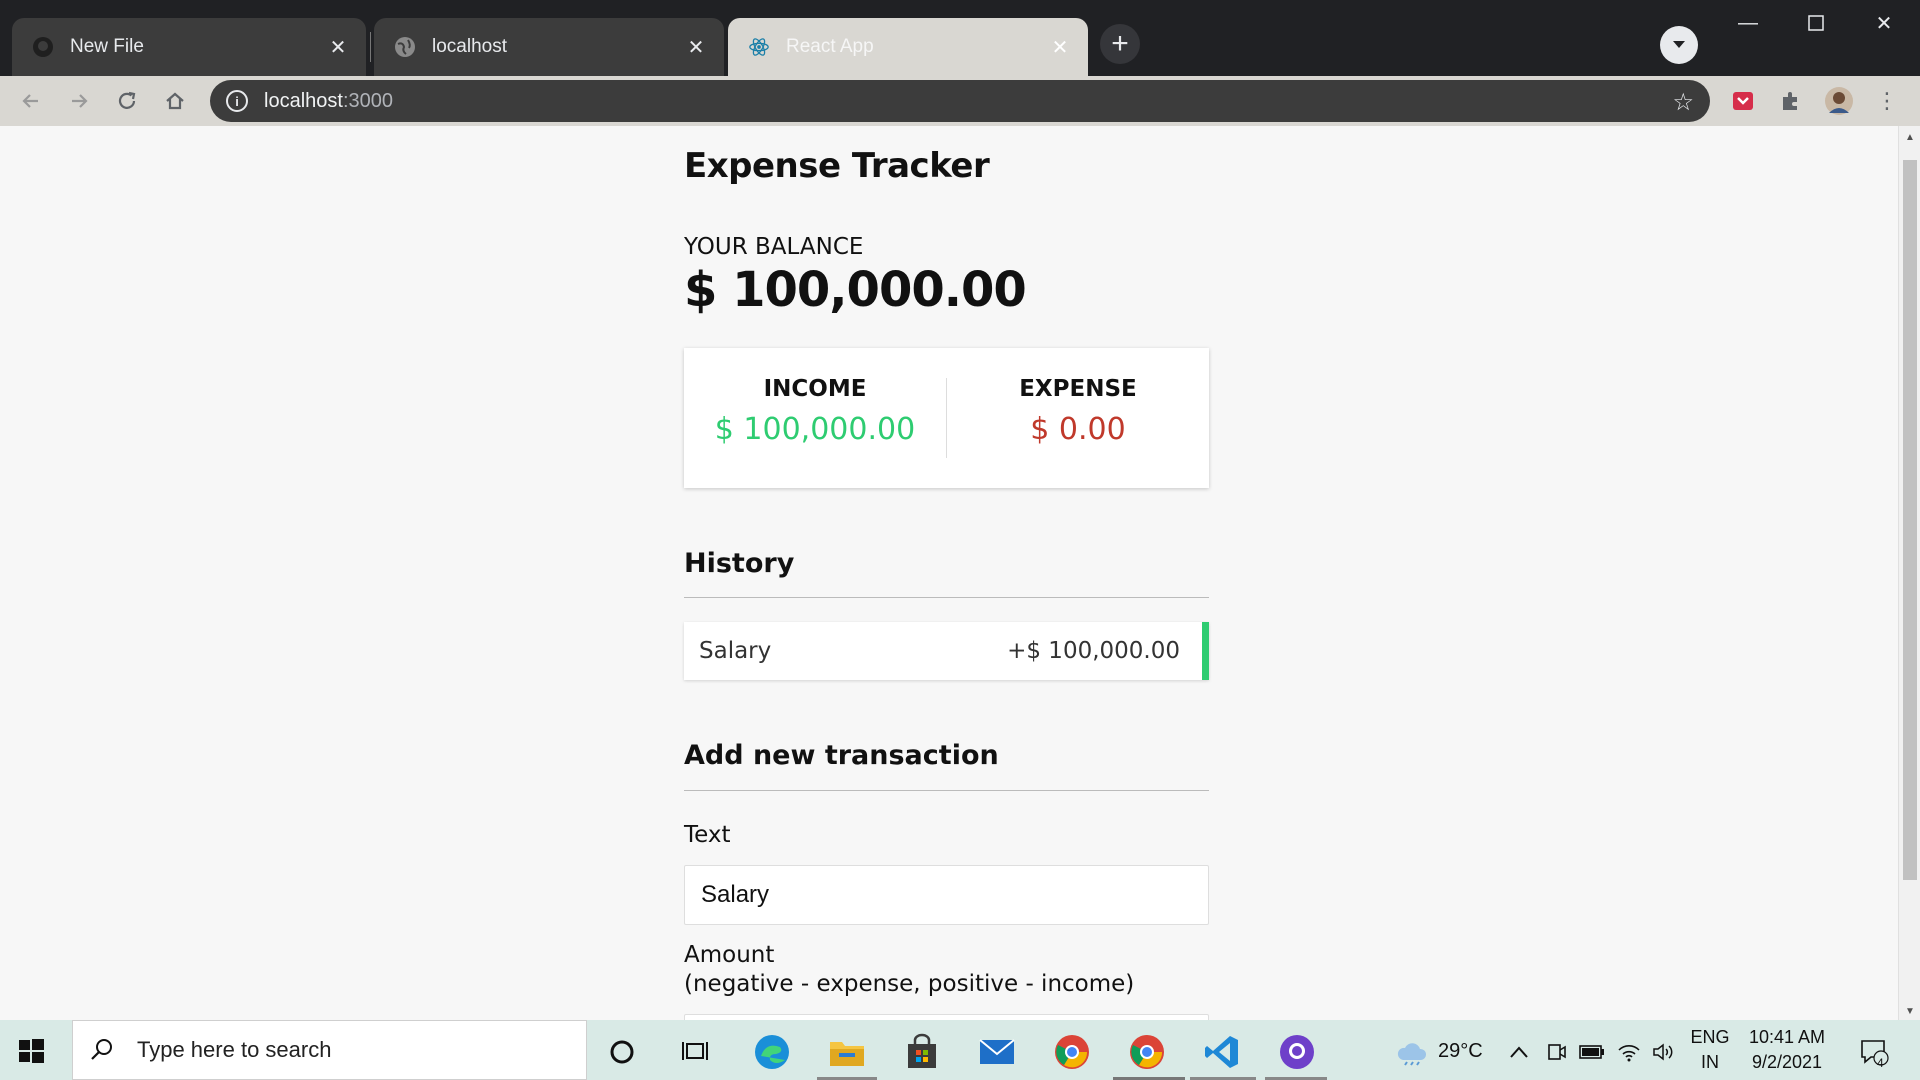 The height and width of the screenshot is (1080, 1920). Describe the element at coordinates (946, 597) in the screenshot. I see `history-divider` at that location.